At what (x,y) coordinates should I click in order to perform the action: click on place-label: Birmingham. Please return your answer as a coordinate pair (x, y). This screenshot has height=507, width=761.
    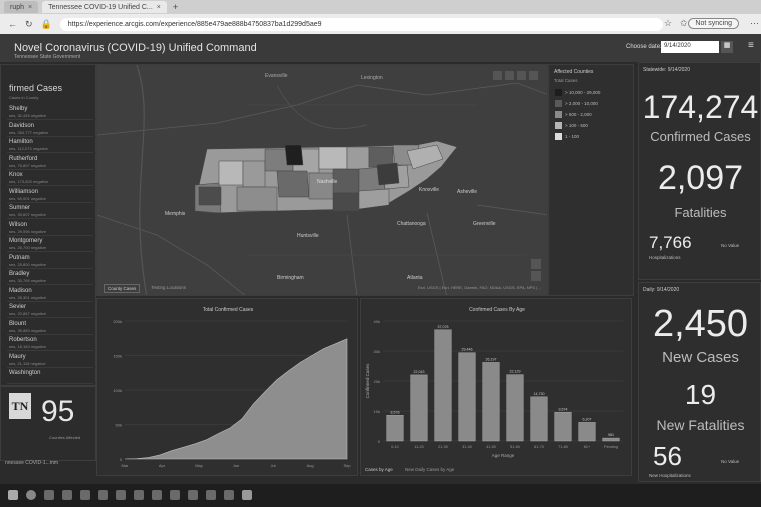
    Looking at the image, I should click on (290, 278).